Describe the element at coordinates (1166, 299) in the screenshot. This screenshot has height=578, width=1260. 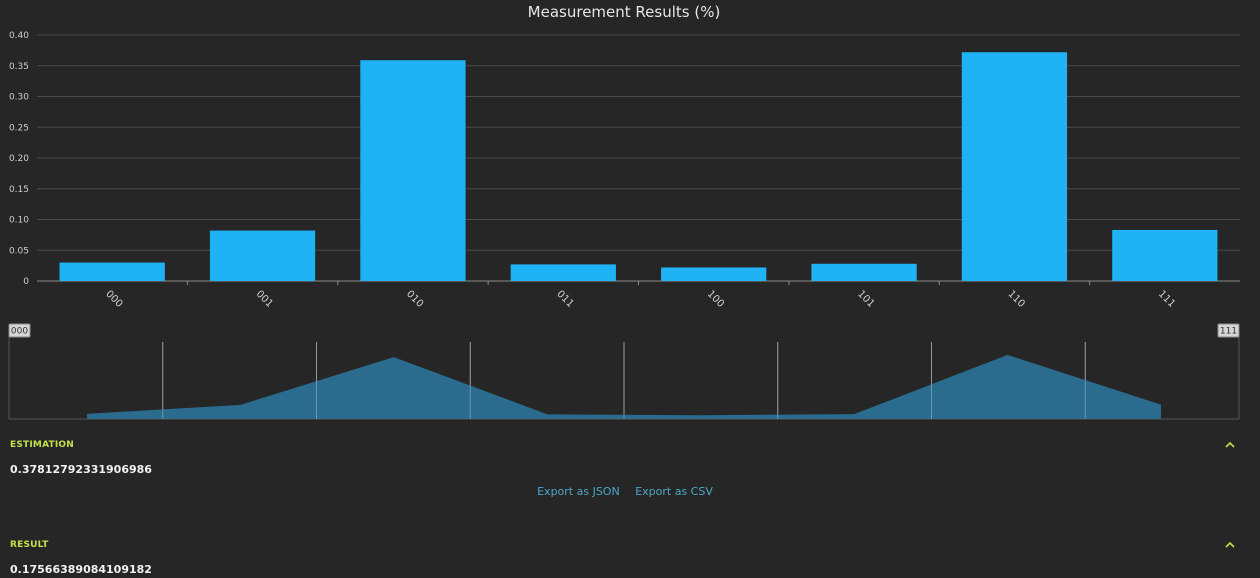
I see `x-tick-label: 111` at that location.